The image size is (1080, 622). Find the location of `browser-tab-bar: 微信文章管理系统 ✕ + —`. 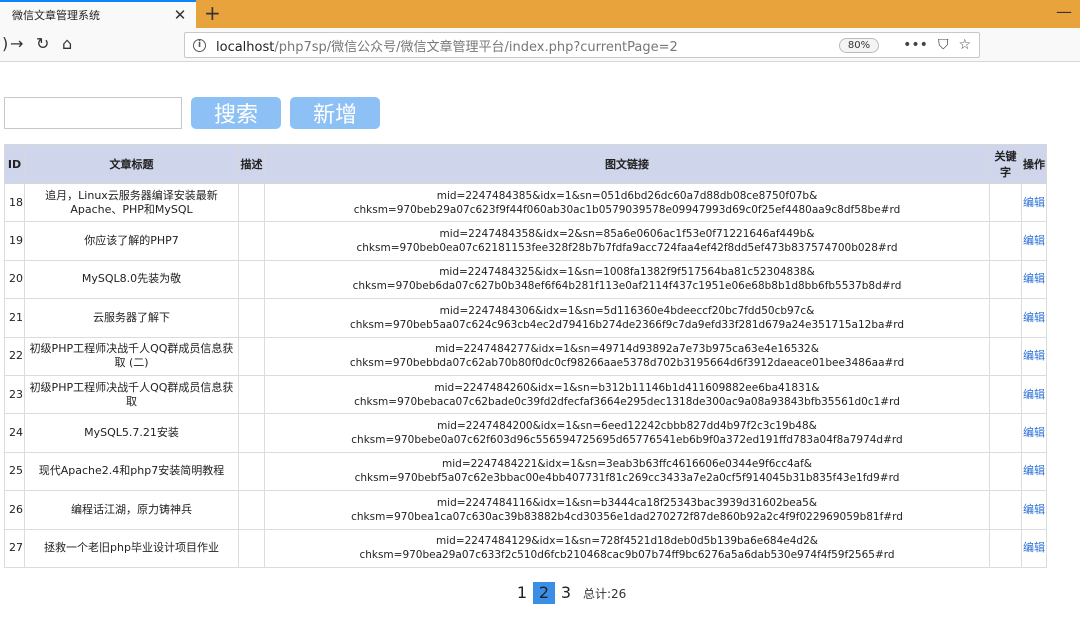

browser-tab-bar: 微信文章管理系统 ✕ + — is located at coordinates (540, 14).